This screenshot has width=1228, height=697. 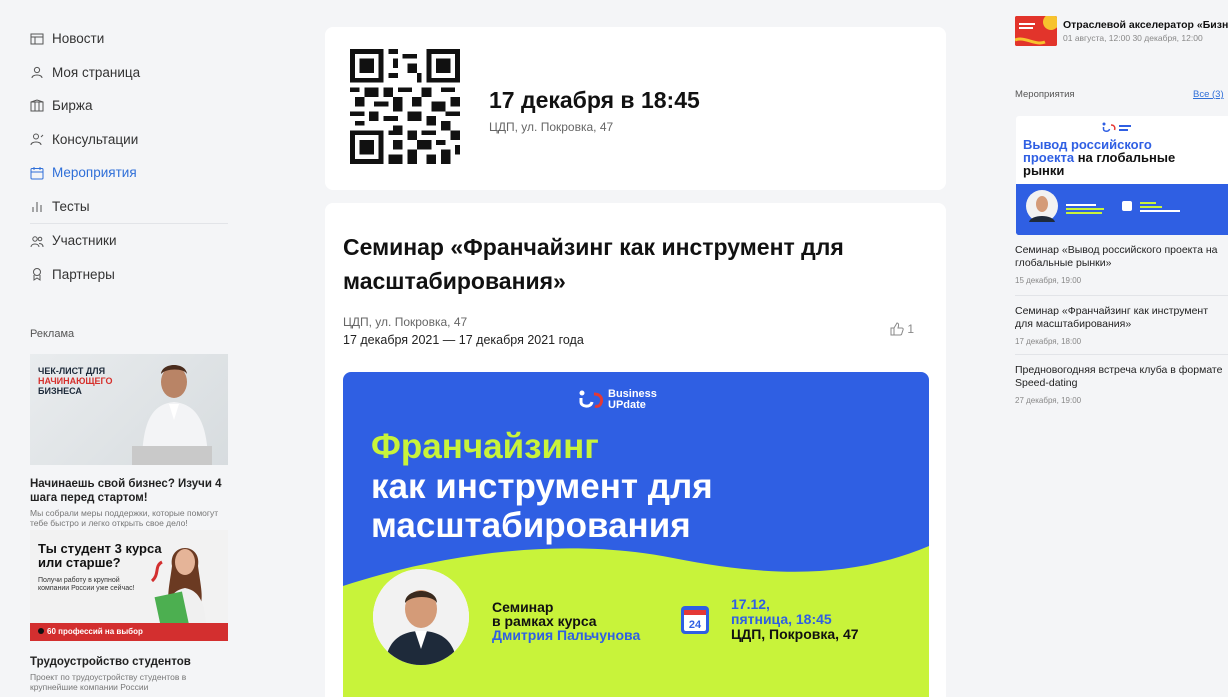 I want to click on sidebar-item-exchange: Биржа, so click(x=135, y=106).